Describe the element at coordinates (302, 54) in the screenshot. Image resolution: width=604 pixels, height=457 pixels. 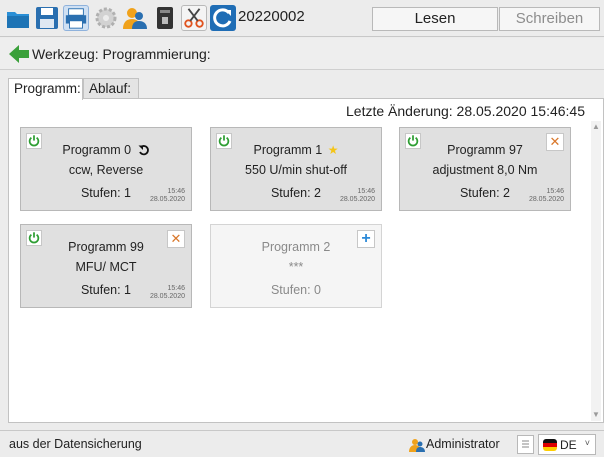
I see `tool-header: Werkzeug: Programmierung:` at that location.